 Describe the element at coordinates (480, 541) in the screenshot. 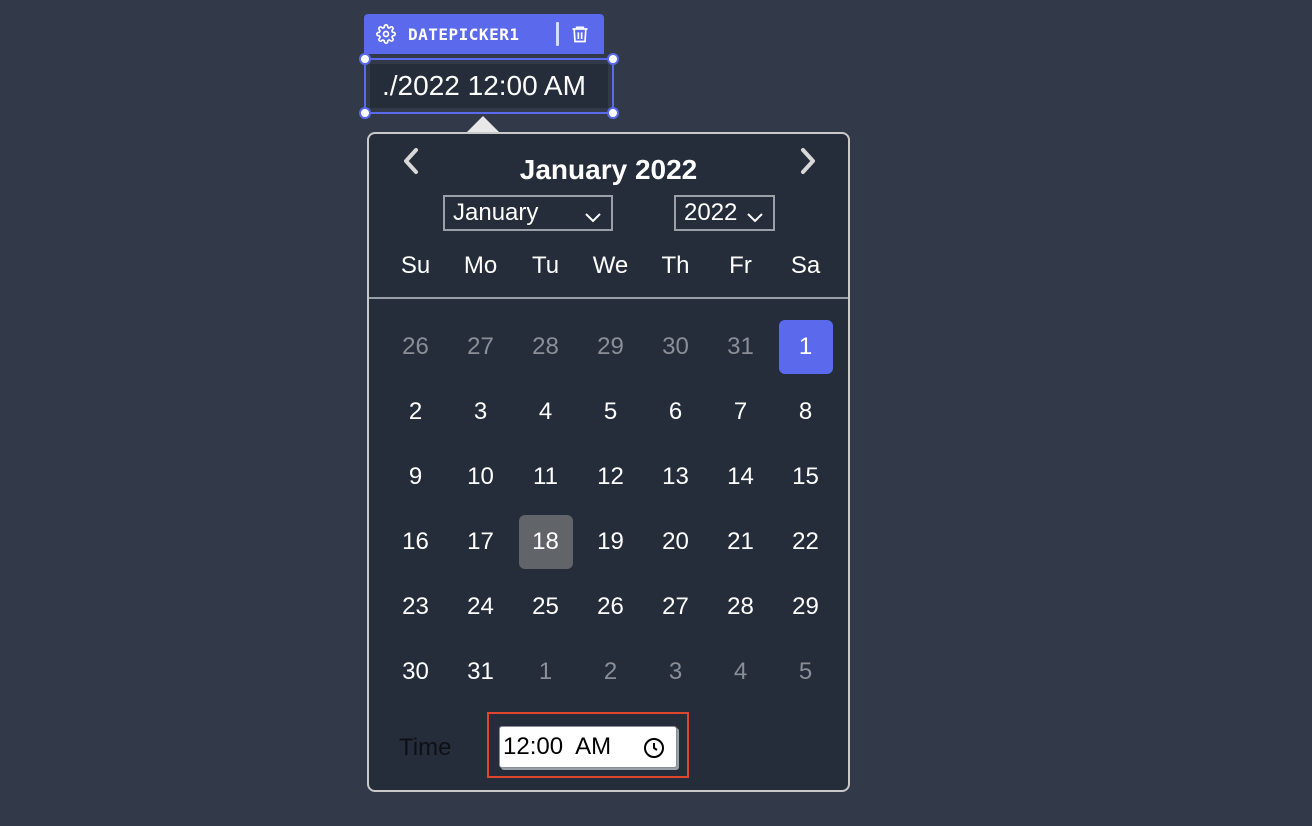

I see `calendar-day: 17` at that location.